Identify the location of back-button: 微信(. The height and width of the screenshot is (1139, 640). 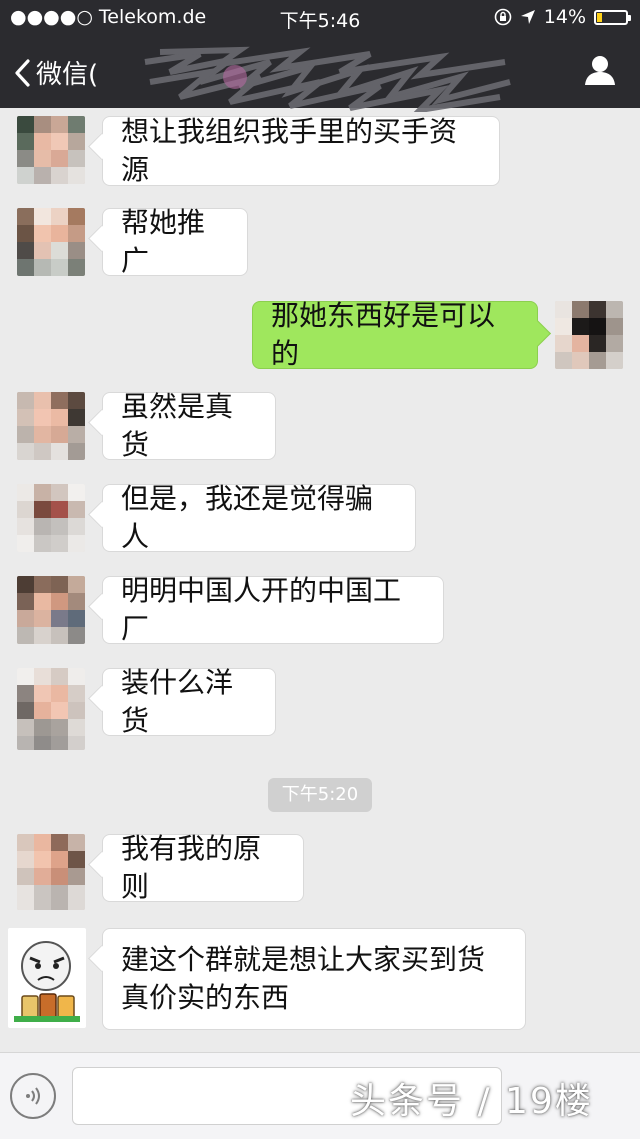
(56, 72).